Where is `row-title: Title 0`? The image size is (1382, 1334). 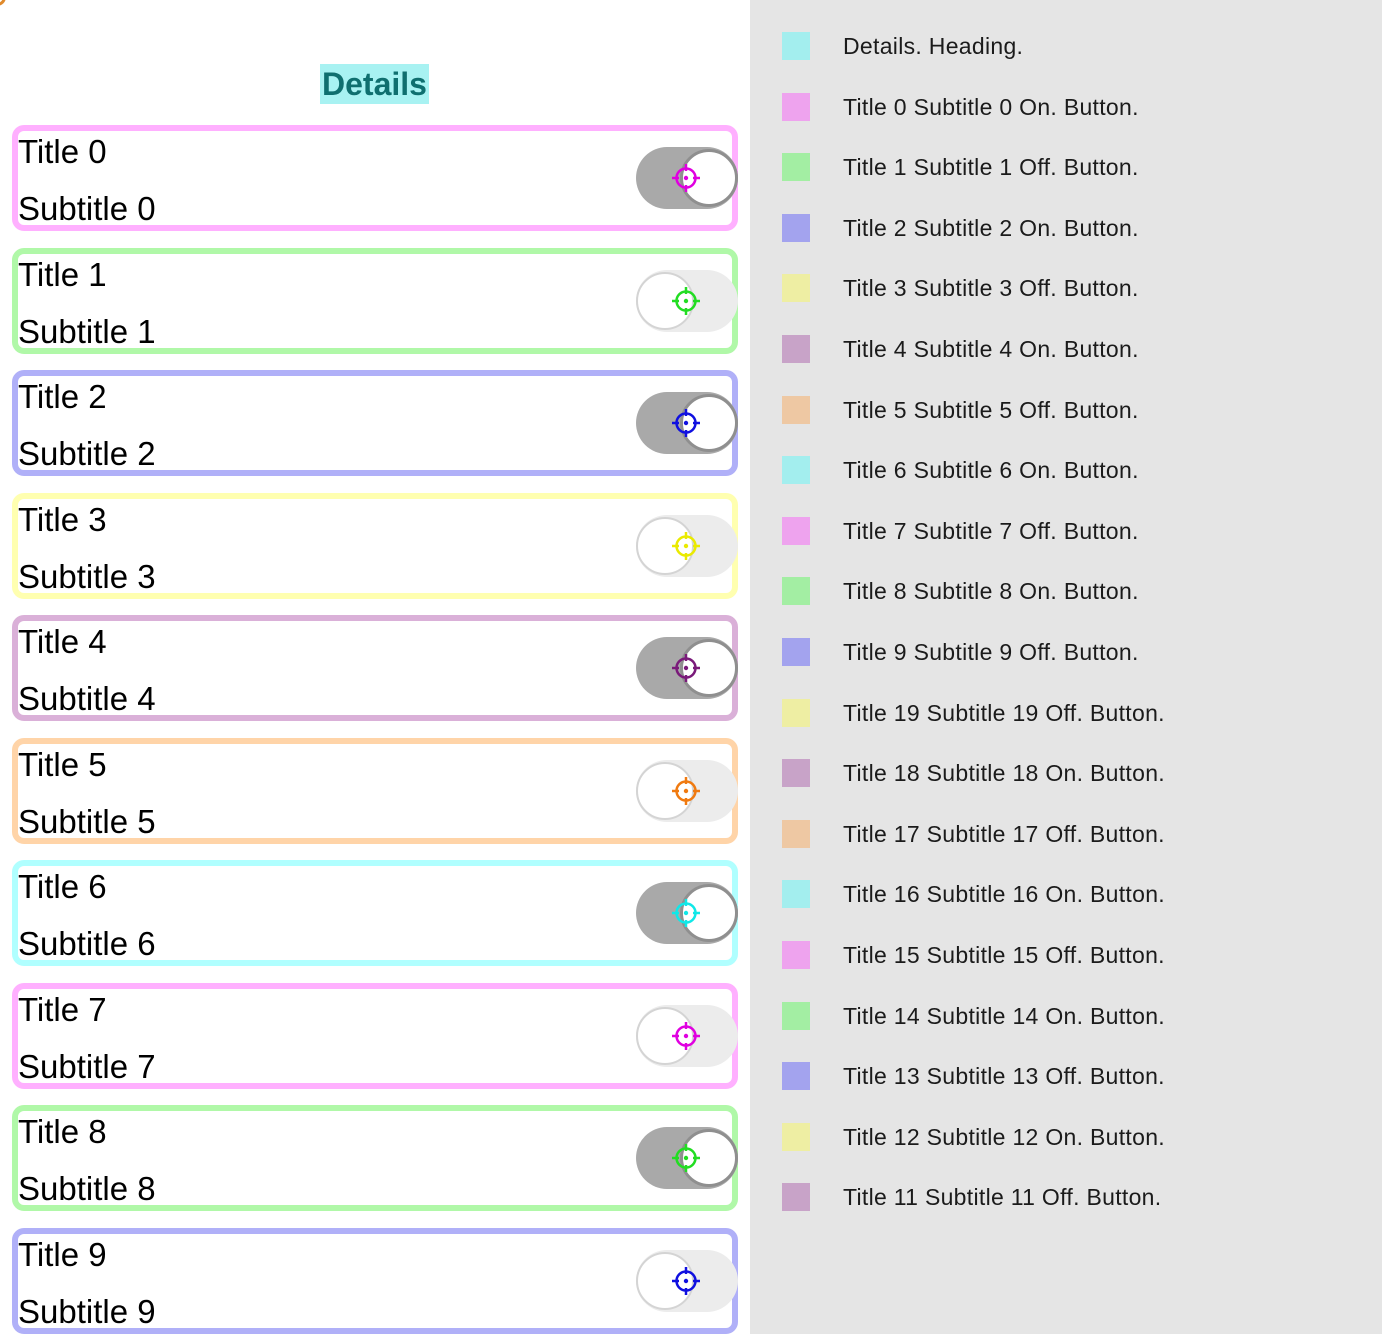
row-title: Title 0 is located at coordinates (62, 151).